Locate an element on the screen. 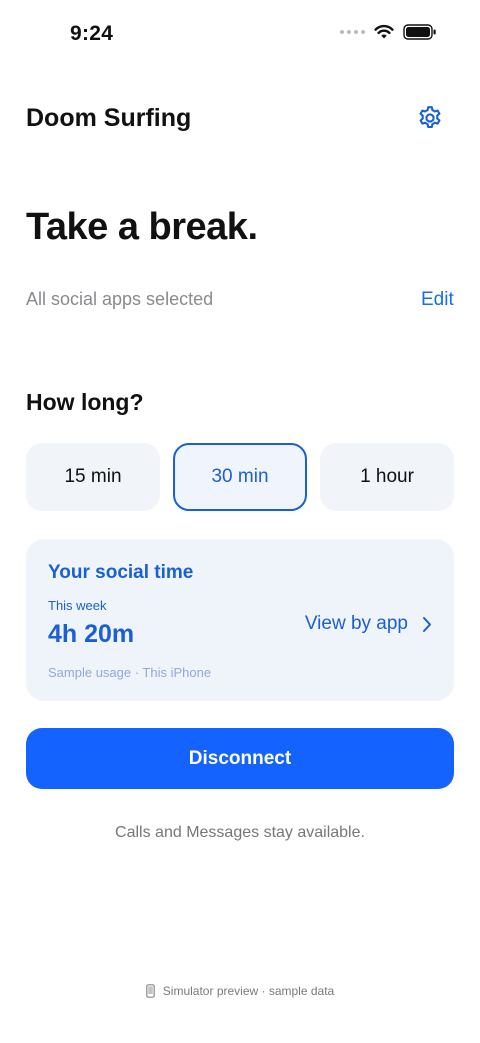 This screenshot has height=1043, width=480. app-title: Doom Surfing is located at coordinates (109, 118).